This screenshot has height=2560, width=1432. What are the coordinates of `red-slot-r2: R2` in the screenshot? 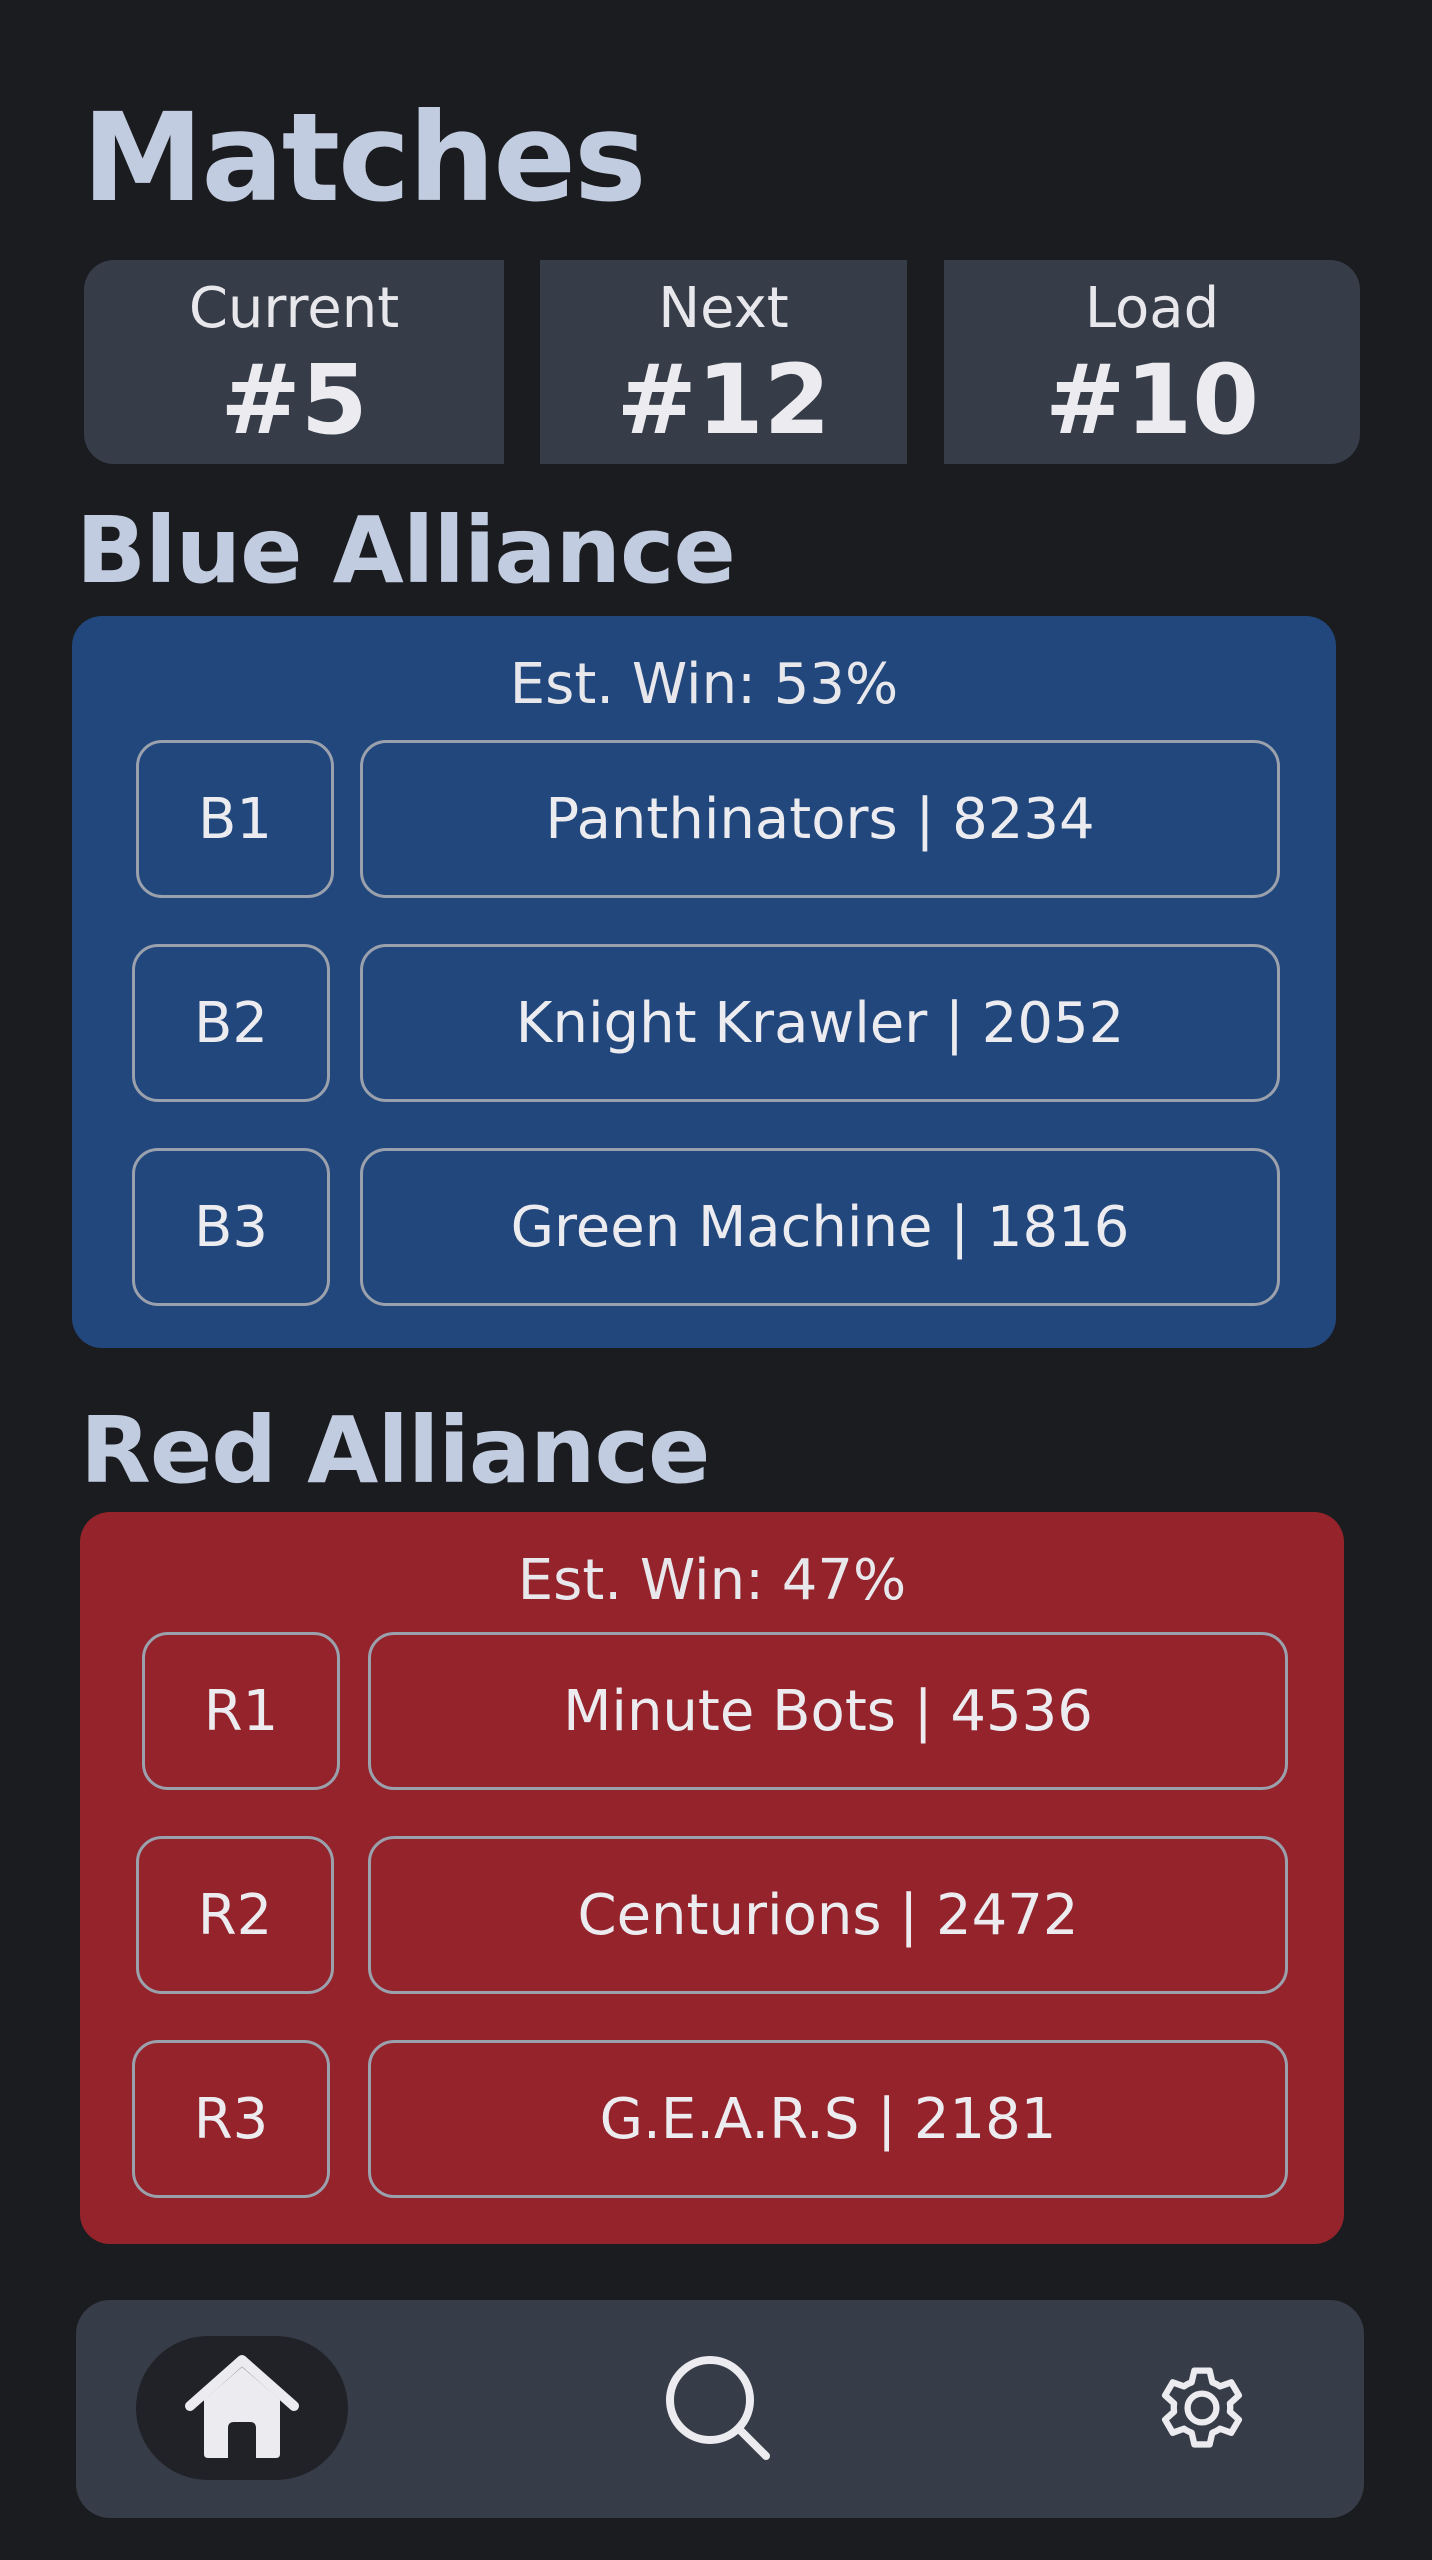 It's located at (235, 1915).